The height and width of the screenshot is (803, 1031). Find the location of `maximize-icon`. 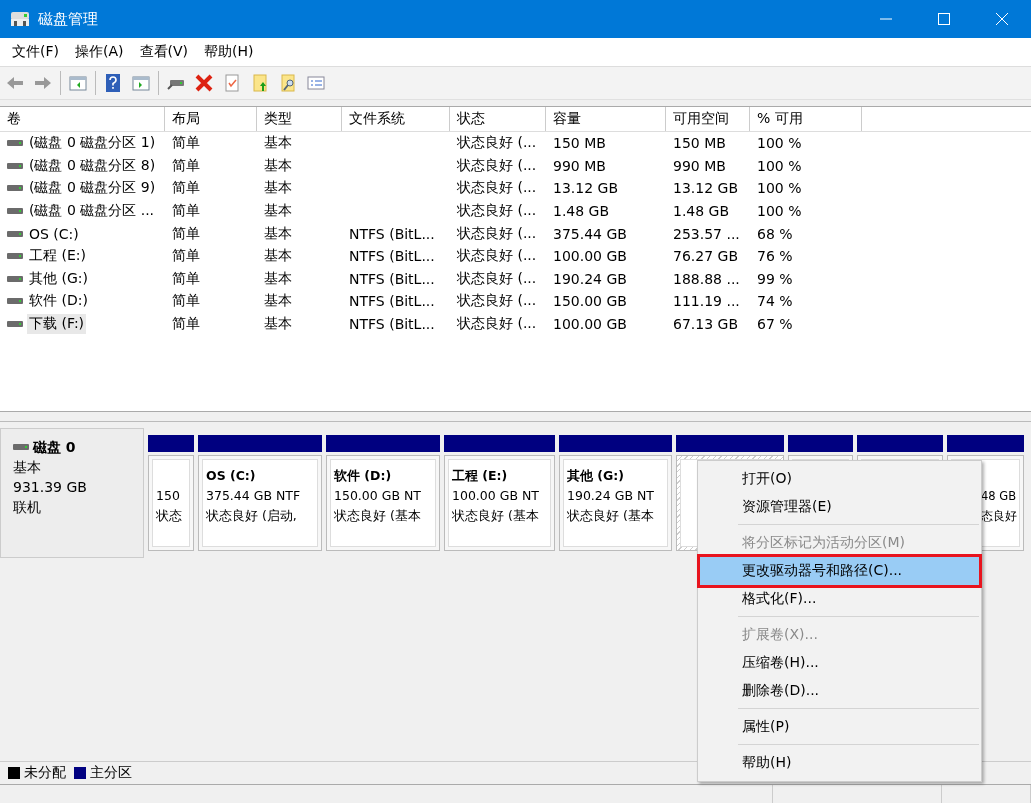

maximize-icon is located at coordinates (944, 19).